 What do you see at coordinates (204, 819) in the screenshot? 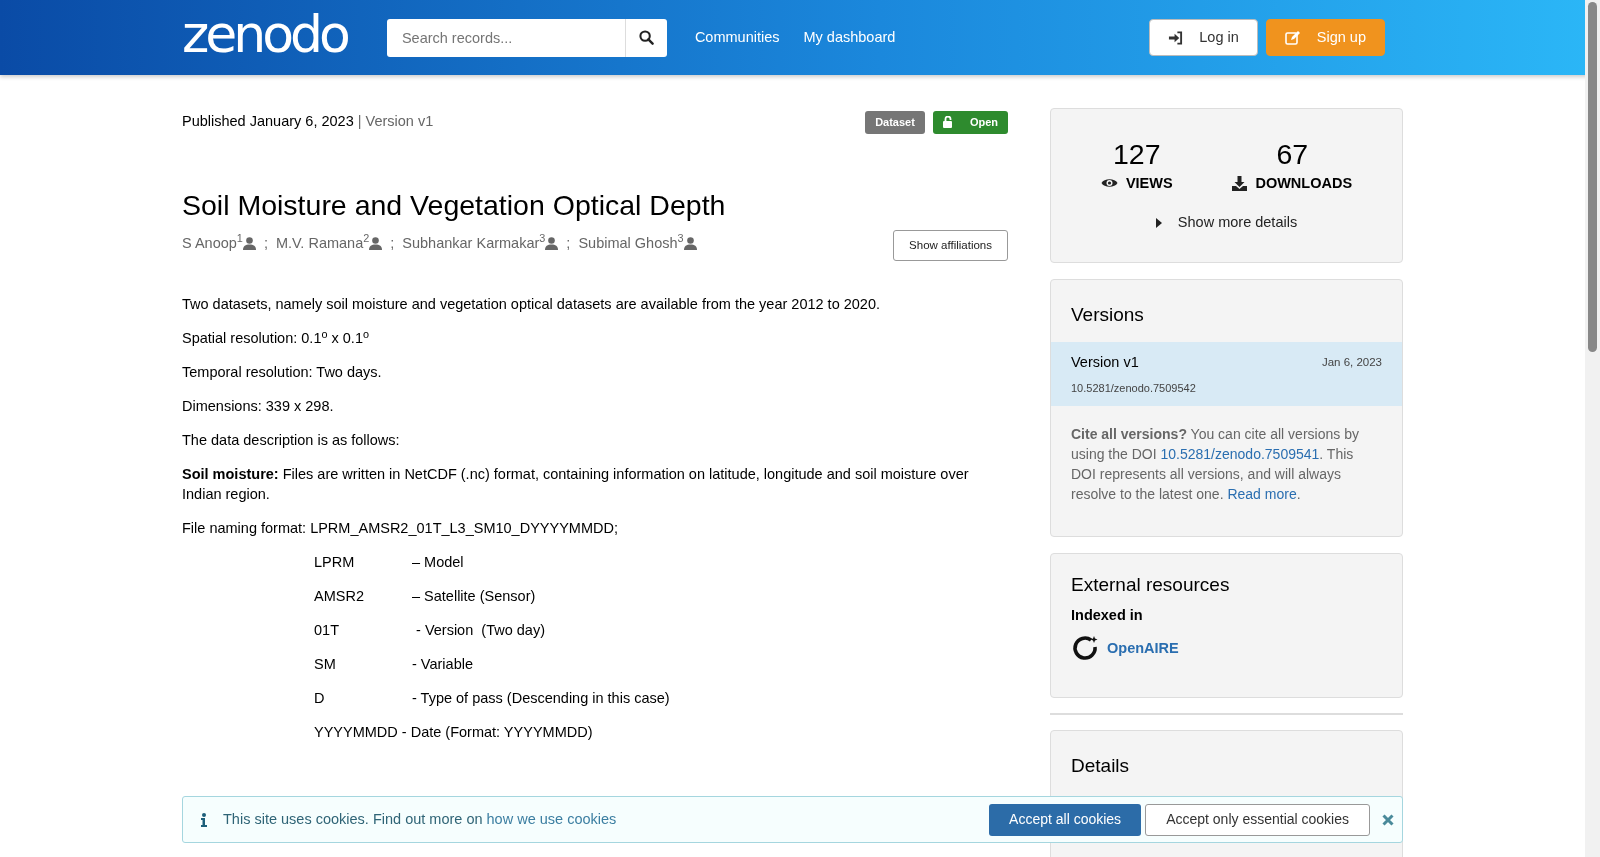
I see `info-icon` at bounding box center [204, 819].